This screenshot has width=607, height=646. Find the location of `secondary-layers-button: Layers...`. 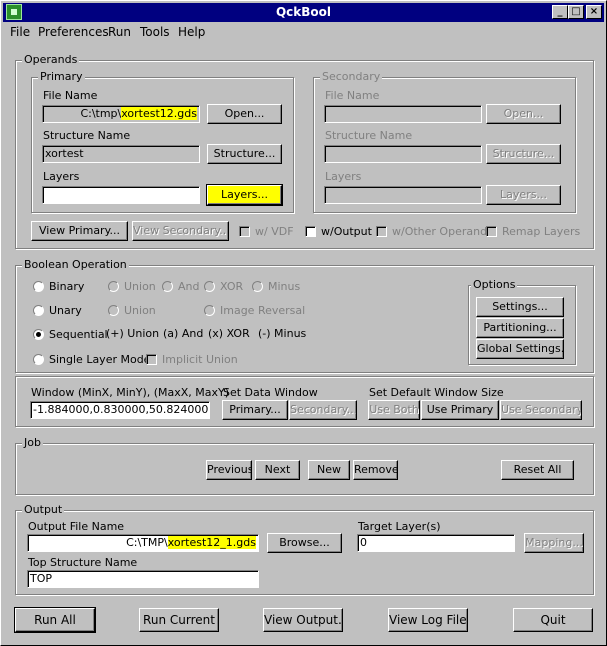

secondary-layers-button: Layers... is located at coordinates (523, 195).